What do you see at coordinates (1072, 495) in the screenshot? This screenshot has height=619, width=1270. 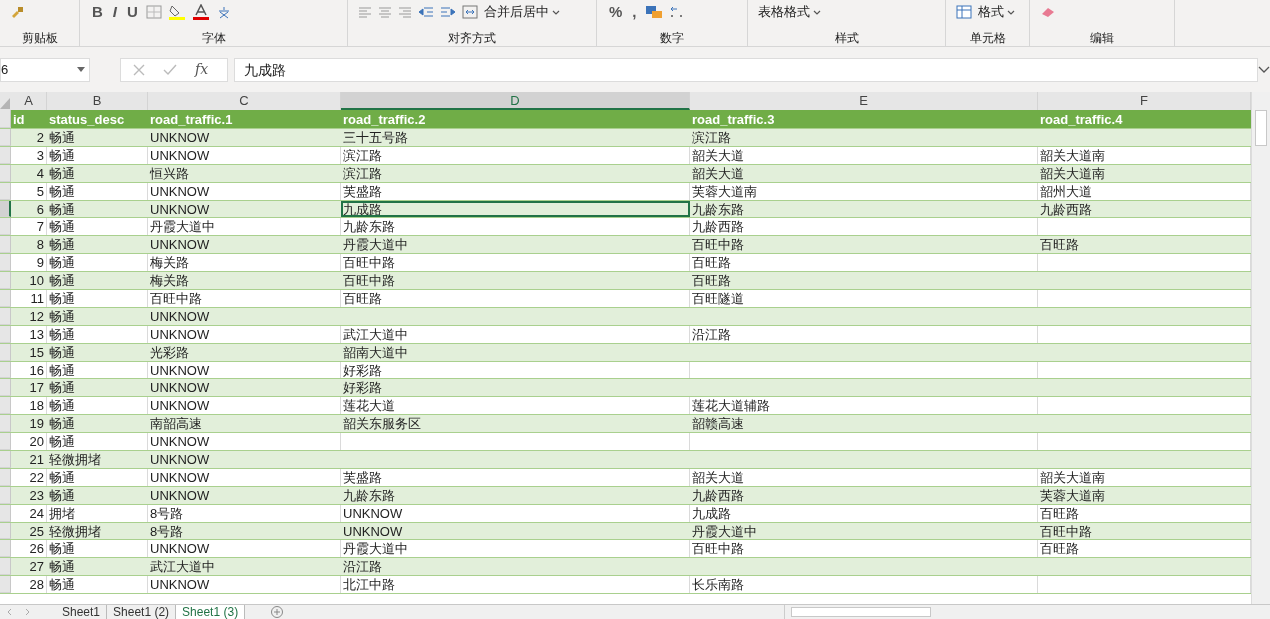 I see `table-cell-text: 芙蓉大道南` at bounding box center [1072, 495].